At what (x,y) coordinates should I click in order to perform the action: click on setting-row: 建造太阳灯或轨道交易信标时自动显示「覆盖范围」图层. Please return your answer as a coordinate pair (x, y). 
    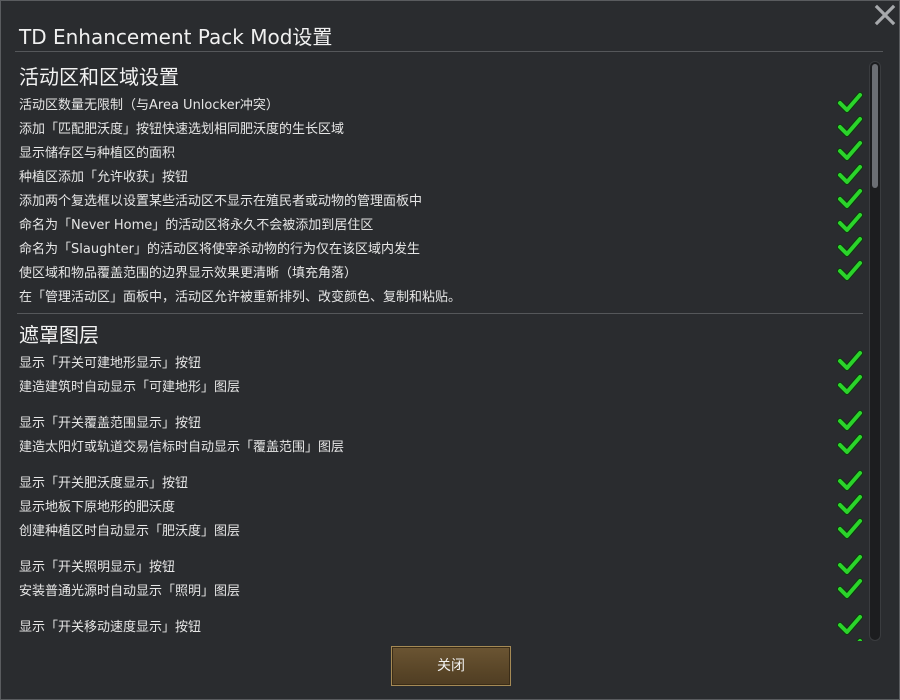
    Looking at the image, I should click on (441, 445).